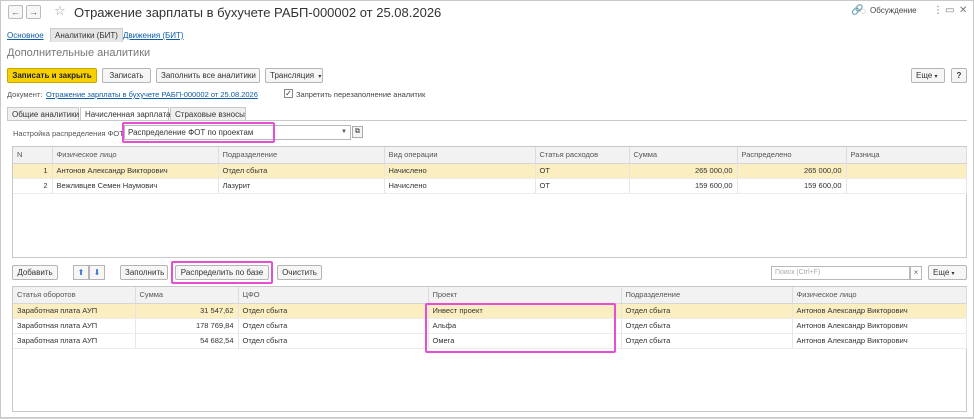 The width and height of the screenshot is (974, 419). I want to click on table-cell: 1, so click(33, 171).